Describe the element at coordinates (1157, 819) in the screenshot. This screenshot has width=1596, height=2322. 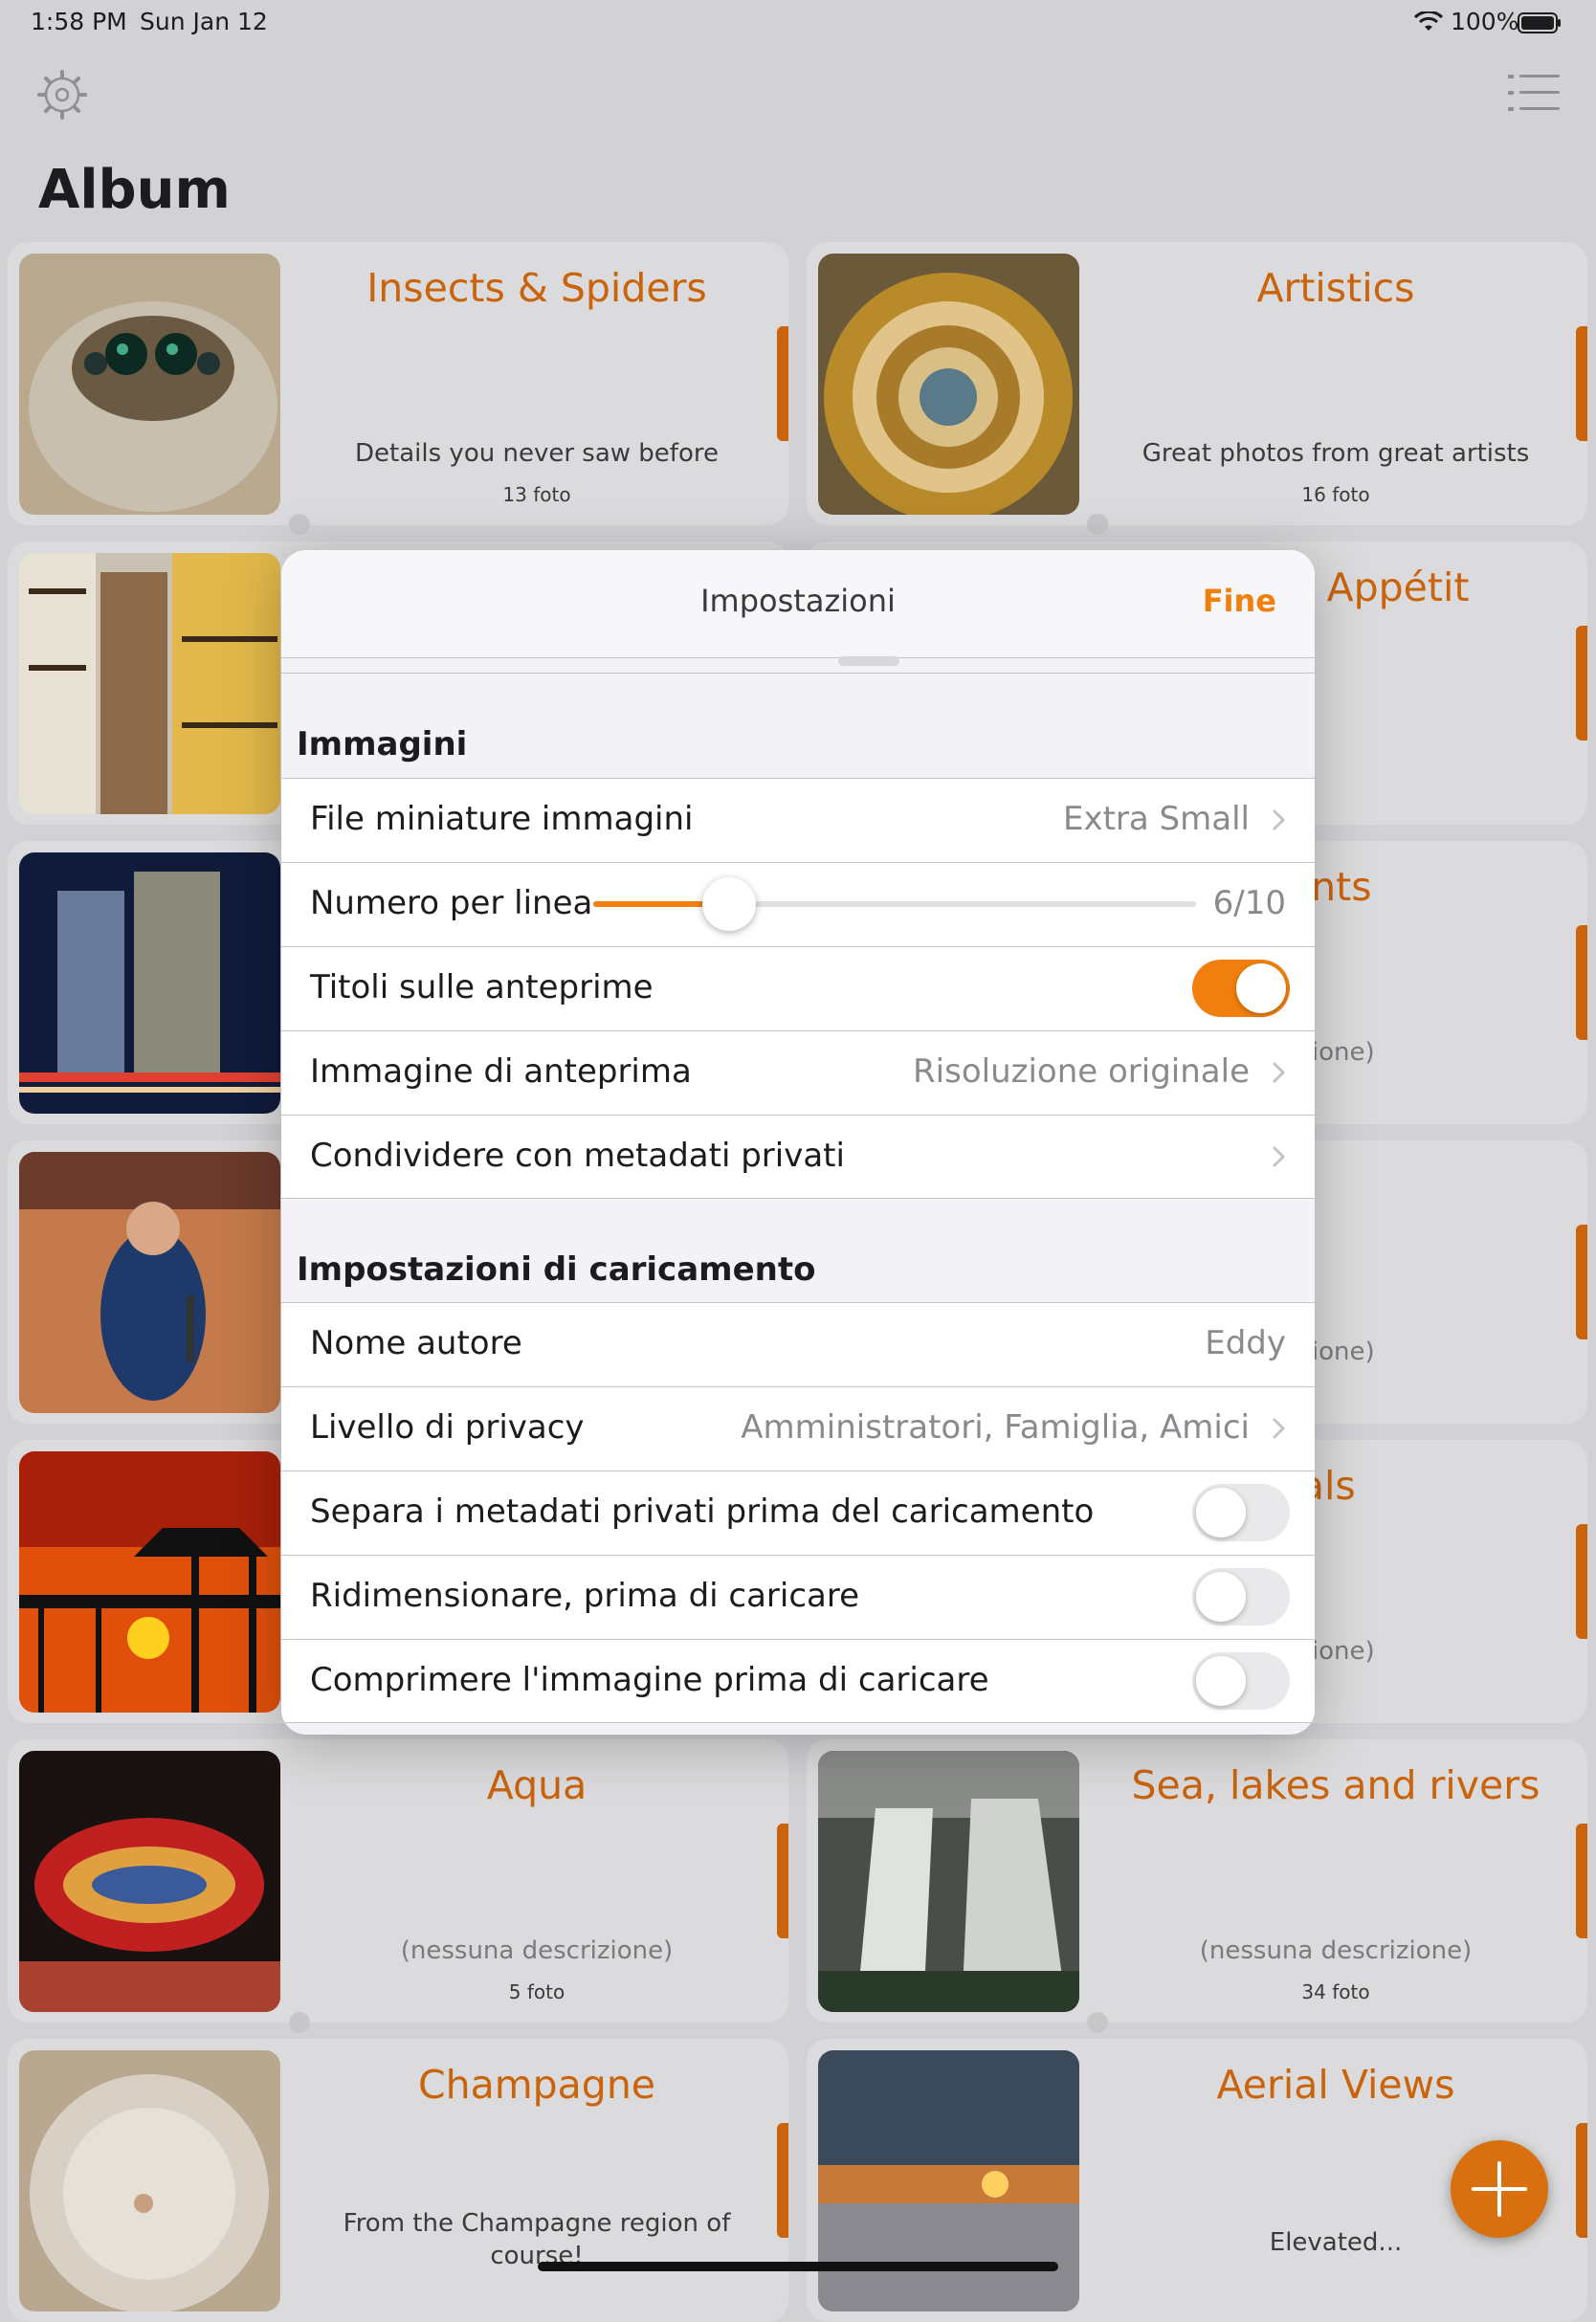
I see `row-value: Extra Small` at that location.